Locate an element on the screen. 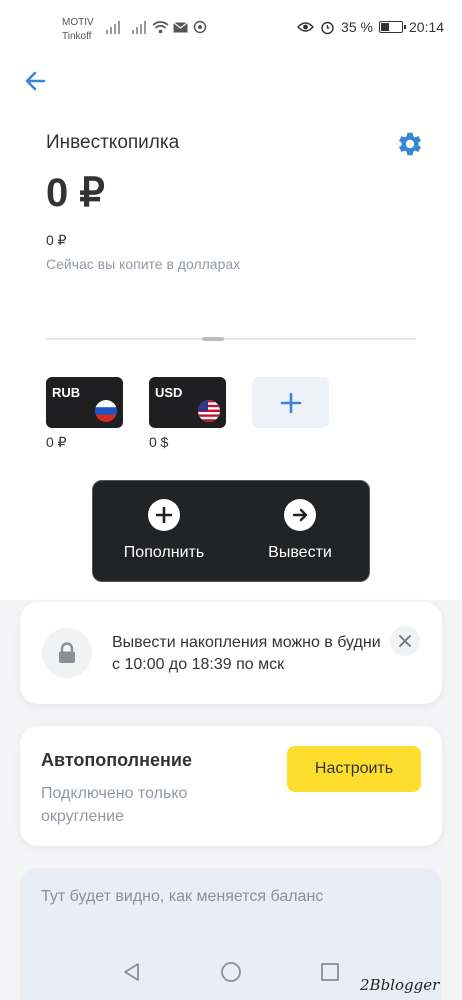 This screenshot has width=462, height=1000. battery-percent: 35 % is located at coordinates (357, 27).